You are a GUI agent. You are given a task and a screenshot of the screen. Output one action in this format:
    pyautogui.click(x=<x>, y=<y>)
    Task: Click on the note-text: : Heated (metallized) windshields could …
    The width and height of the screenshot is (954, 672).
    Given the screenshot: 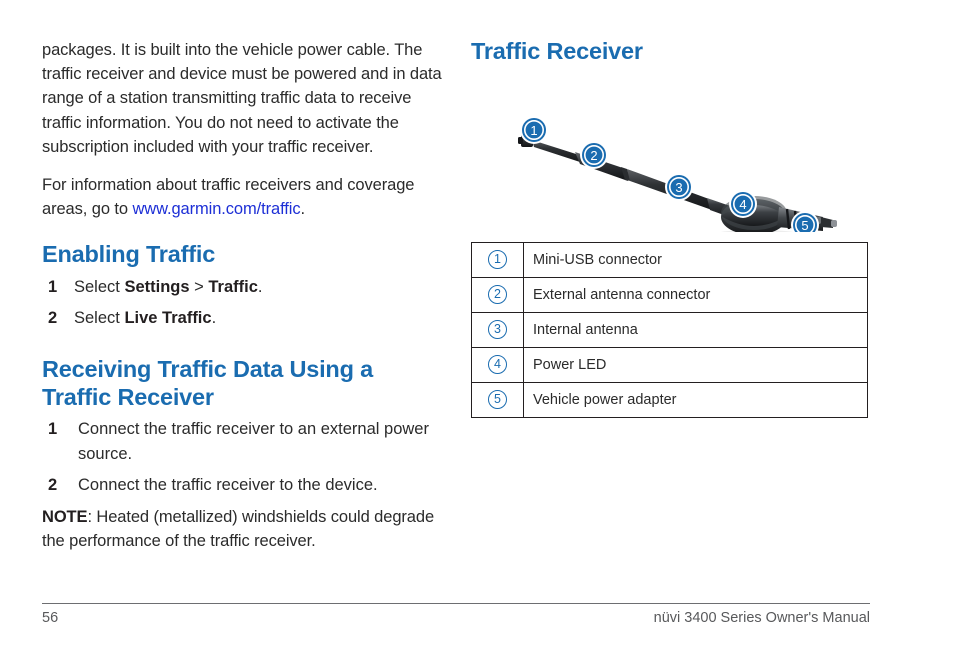 What is the action you would take?
    pyautogui.click(x=238, y=529)
    